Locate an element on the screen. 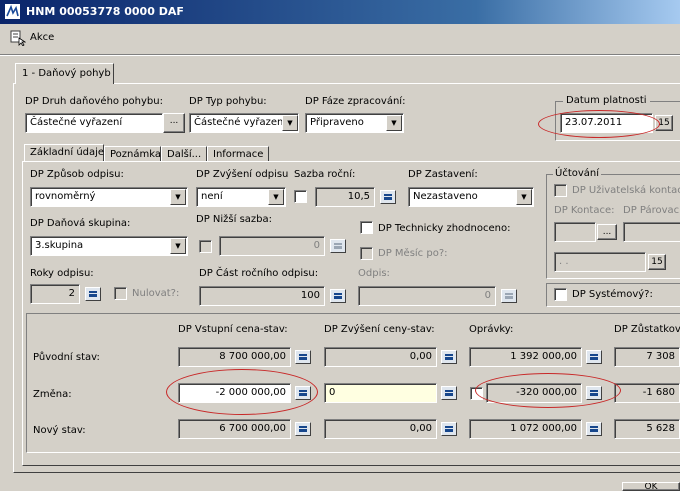  cast-field: 100 is located at coordinates (262, 296).